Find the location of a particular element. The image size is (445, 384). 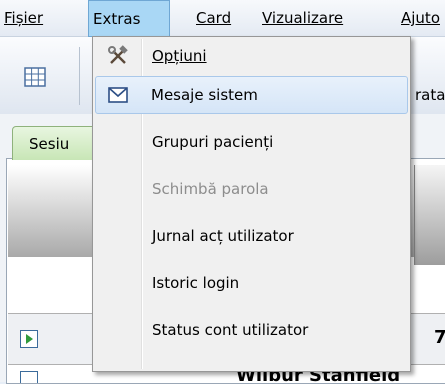

toolbar-separator is located at coordinates (79, 76).